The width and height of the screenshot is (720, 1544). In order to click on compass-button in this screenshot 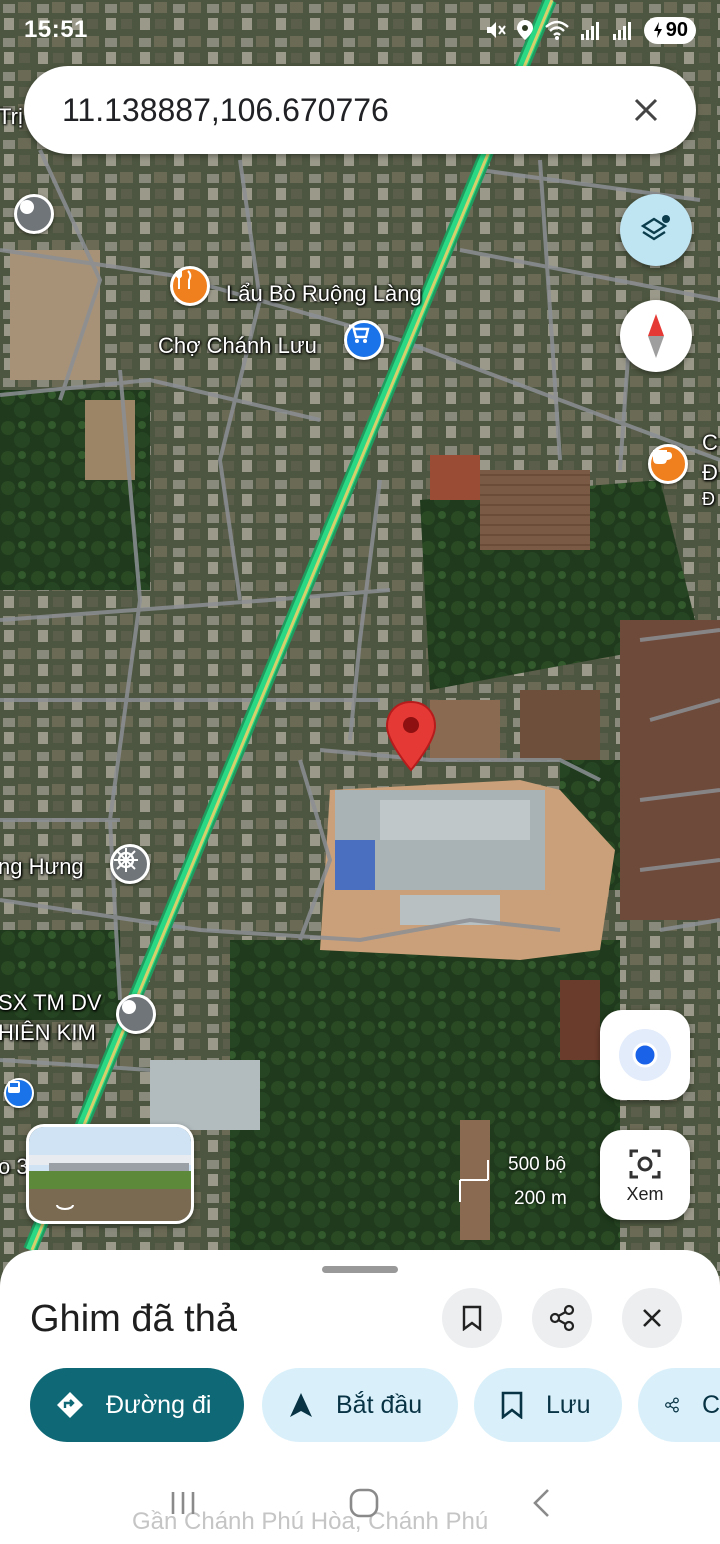, I will do `click(656, 336)`.